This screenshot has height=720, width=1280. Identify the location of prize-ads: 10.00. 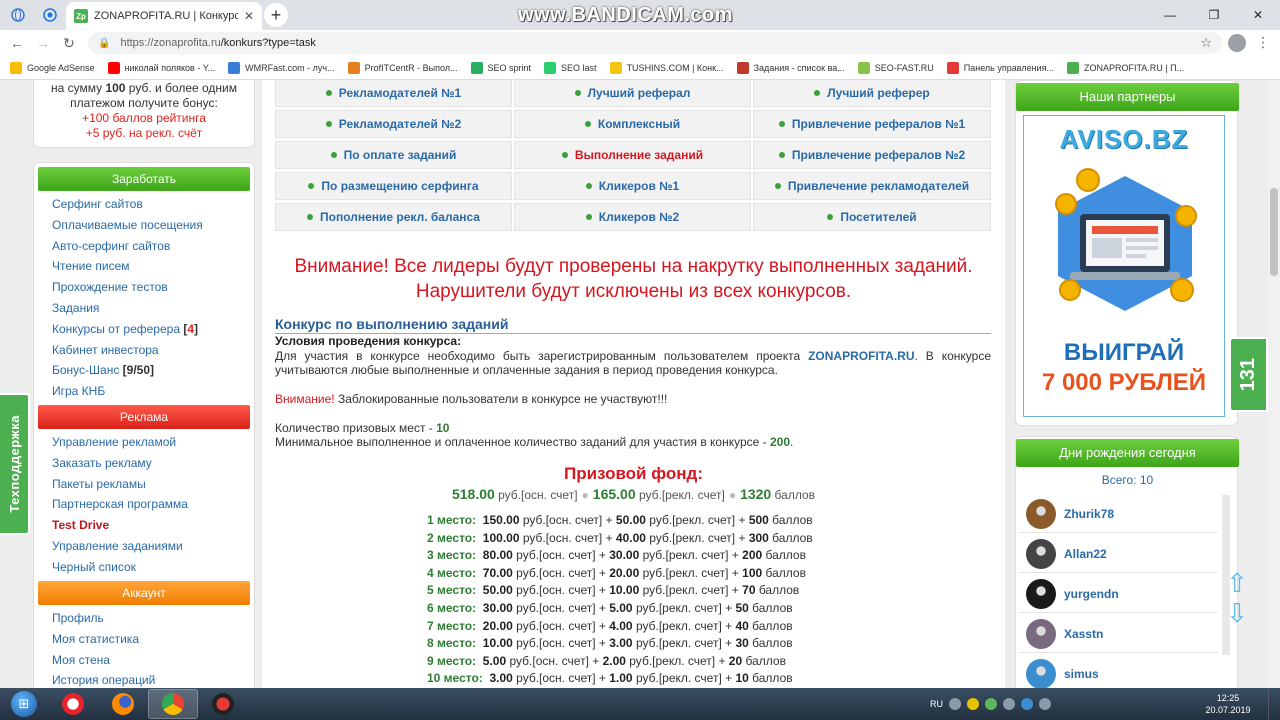
(624, 590).